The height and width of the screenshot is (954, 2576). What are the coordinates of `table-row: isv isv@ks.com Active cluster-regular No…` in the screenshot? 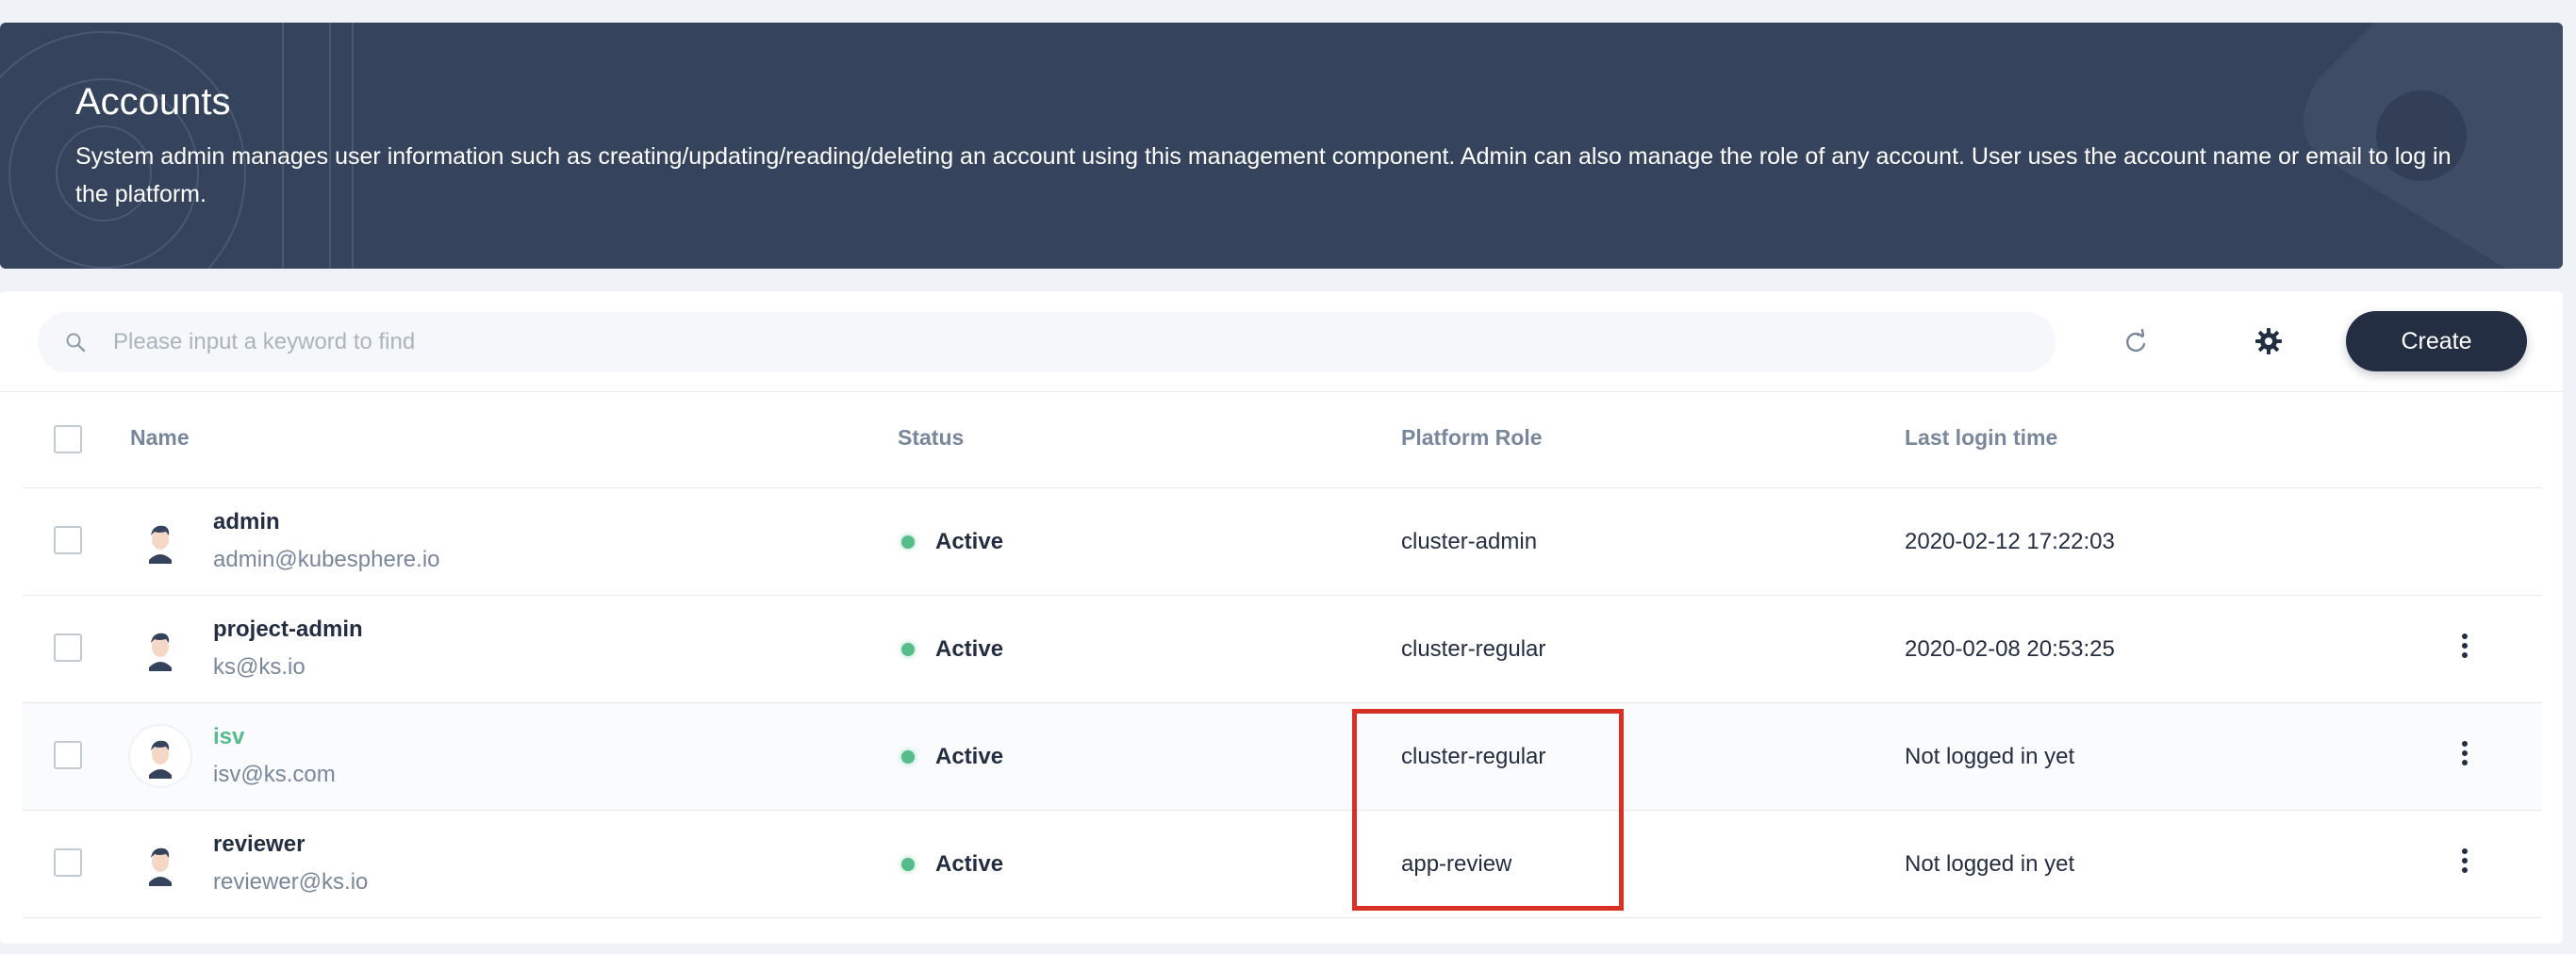 It's located at (1282, 757).